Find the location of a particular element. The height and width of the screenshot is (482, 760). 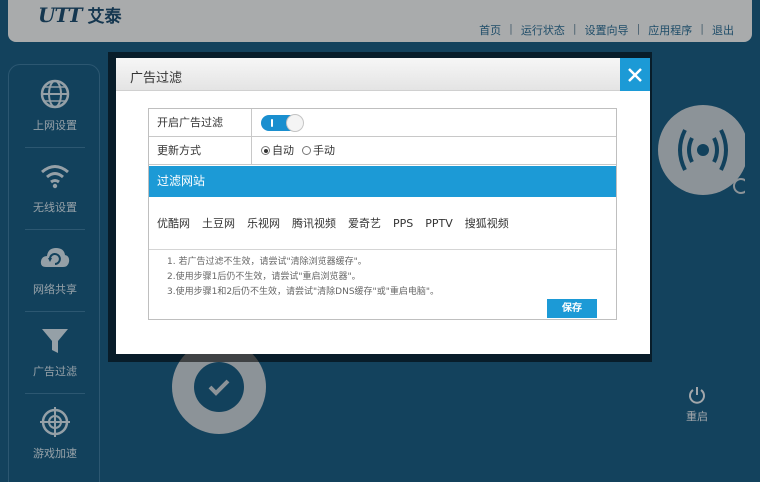

filter-sites-list: 优酷网 土豆网 乐视网 腾讯视频 爱奇艺 PPS PPTV 搜狐视频 is located at coordinates (382, 223).